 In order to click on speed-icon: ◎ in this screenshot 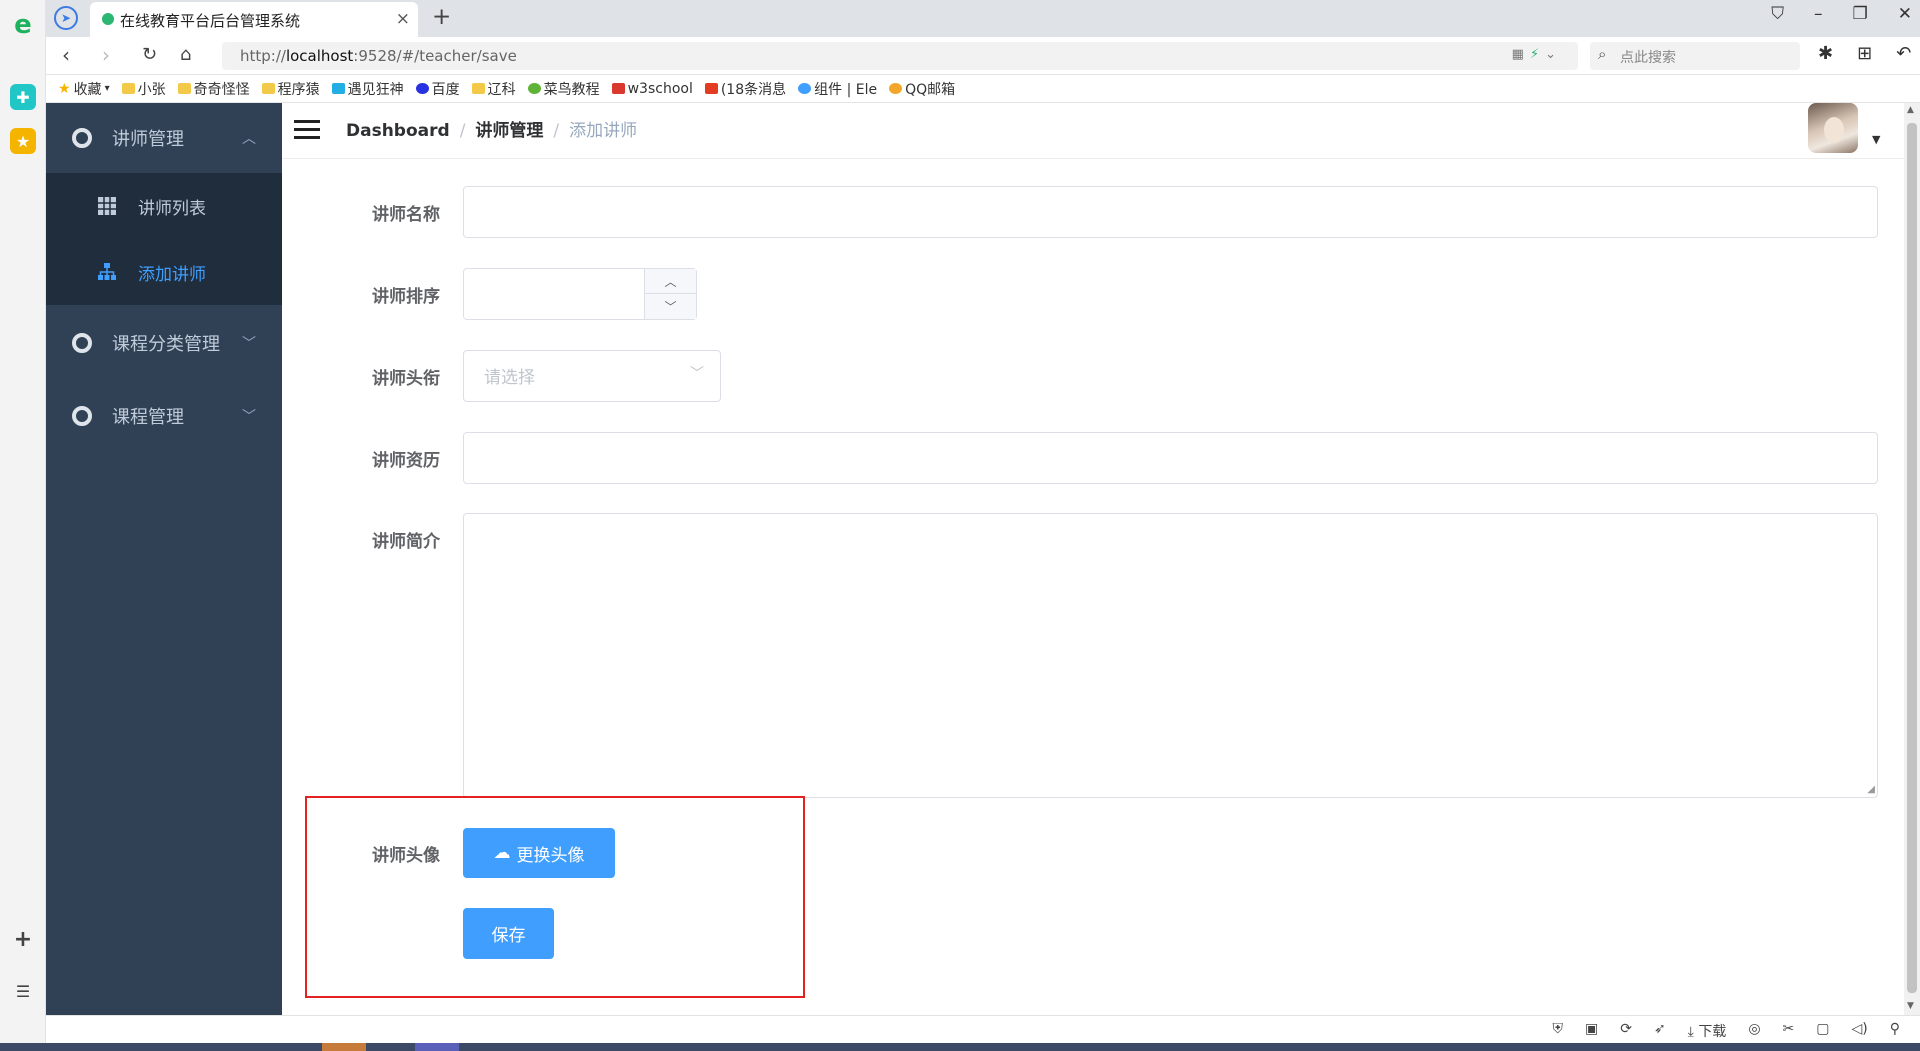, I will do `click(1754, 1031)`.